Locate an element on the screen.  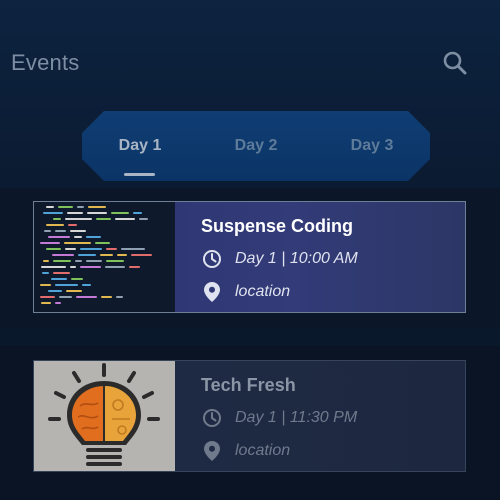
event-time-row: Day 1 | 11:30 PM is located at coordinates (279, 418).